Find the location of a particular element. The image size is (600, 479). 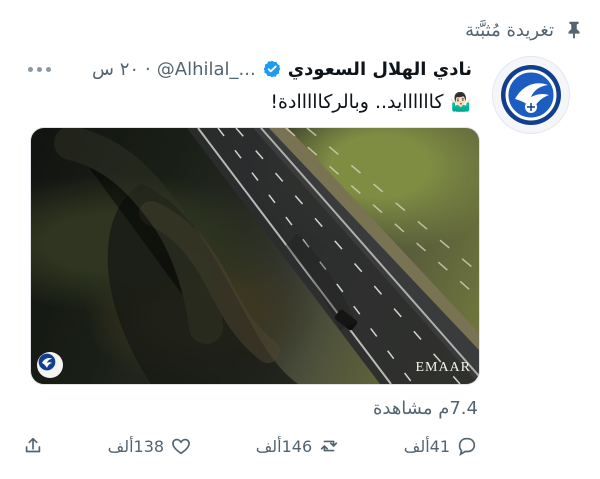

share-icon is located at coordinates (33, 445).